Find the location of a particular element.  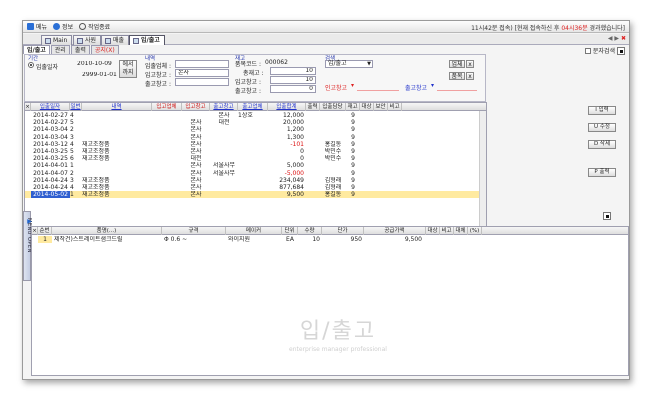

cell-date: 2014-03-25 is located at coordinates (50, 159).